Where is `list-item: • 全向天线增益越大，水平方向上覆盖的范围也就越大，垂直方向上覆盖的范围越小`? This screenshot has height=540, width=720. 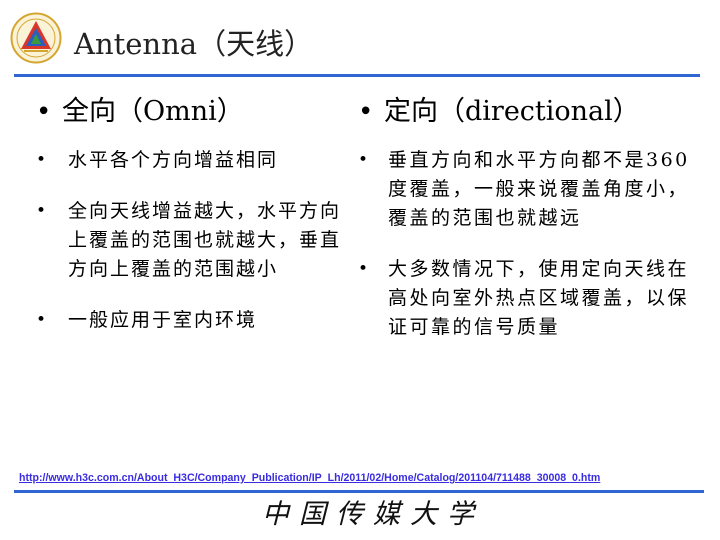
list-item: • 全向天线增益越大，水平方向上覆盖的范围也就越大，垂直方向上覆盖的范围越小 is located at coordinates (191, 240).